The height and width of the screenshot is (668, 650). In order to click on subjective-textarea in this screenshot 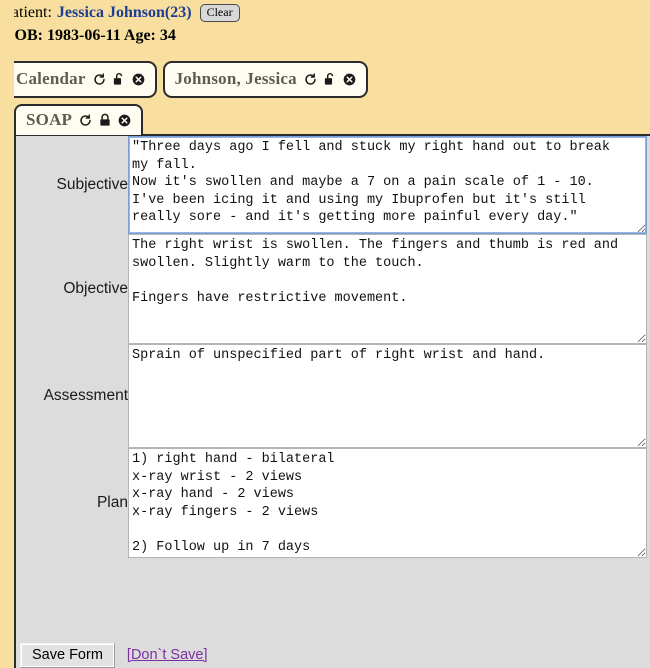, I will do `click(387, 185)`.